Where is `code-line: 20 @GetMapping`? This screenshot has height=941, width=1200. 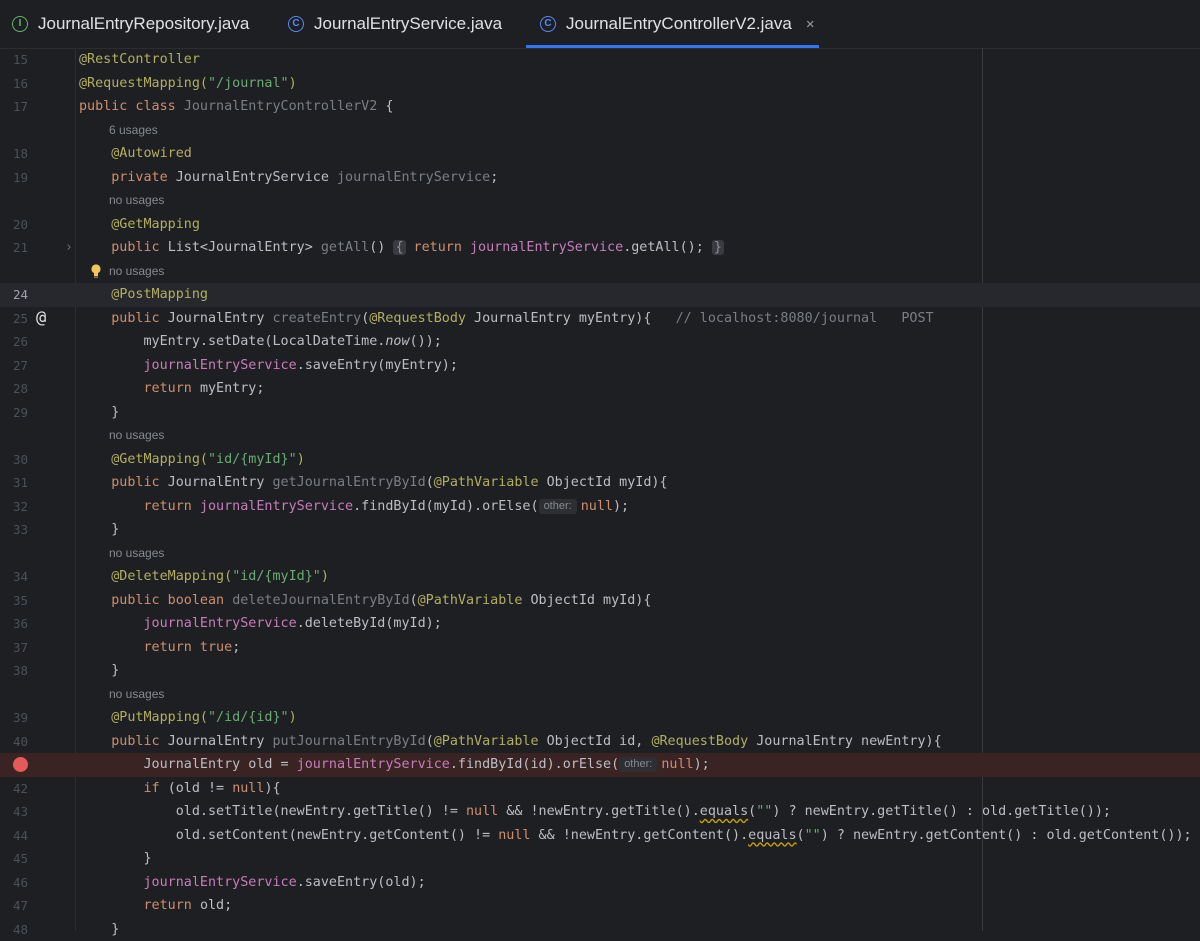
code-line: 20 @GetMapping is located at coordinates (600, 225).